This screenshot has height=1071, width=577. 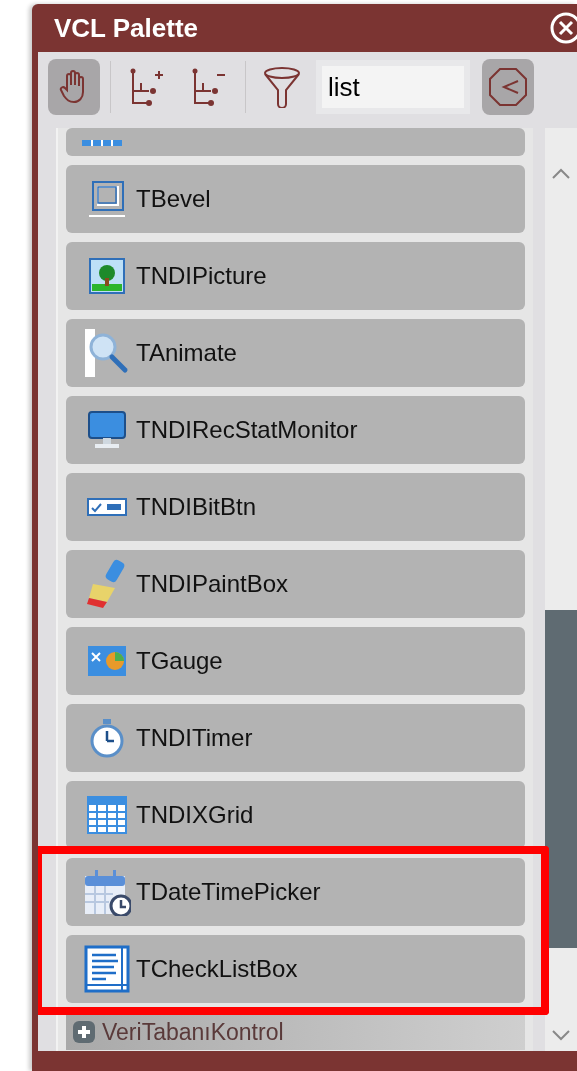 What do you see at coordinates (107, 276) in the screenshot?
I see `picture-icon` at bounding box center [107, 276].